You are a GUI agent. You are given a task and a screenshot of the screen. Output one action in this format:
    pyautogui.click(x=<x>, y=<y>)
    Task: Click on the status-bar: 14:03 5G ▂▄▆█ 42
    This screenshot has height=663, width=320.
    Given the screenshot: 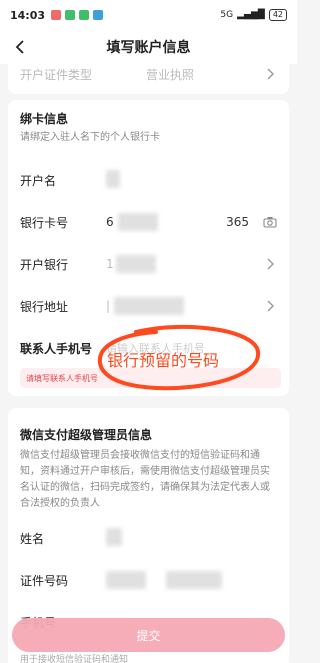 What is the action you would take?
    pyautogui.click(x=148, y=15)
    